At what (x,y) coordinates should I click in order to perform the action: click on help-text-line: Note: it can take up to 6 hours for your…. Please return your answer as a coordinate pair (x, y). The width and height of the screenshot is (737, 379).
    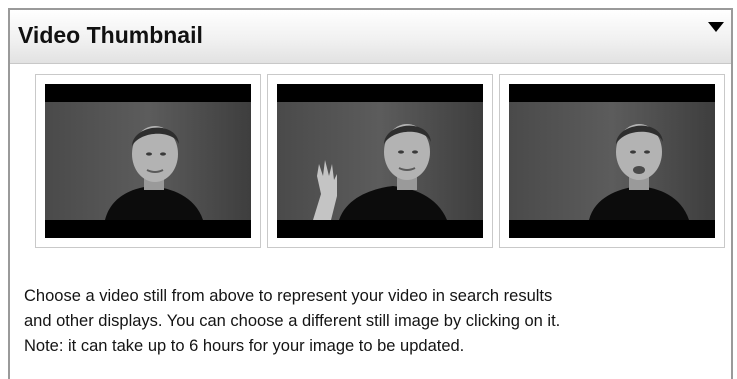
    Looking at the image, I should click on (244, 346).